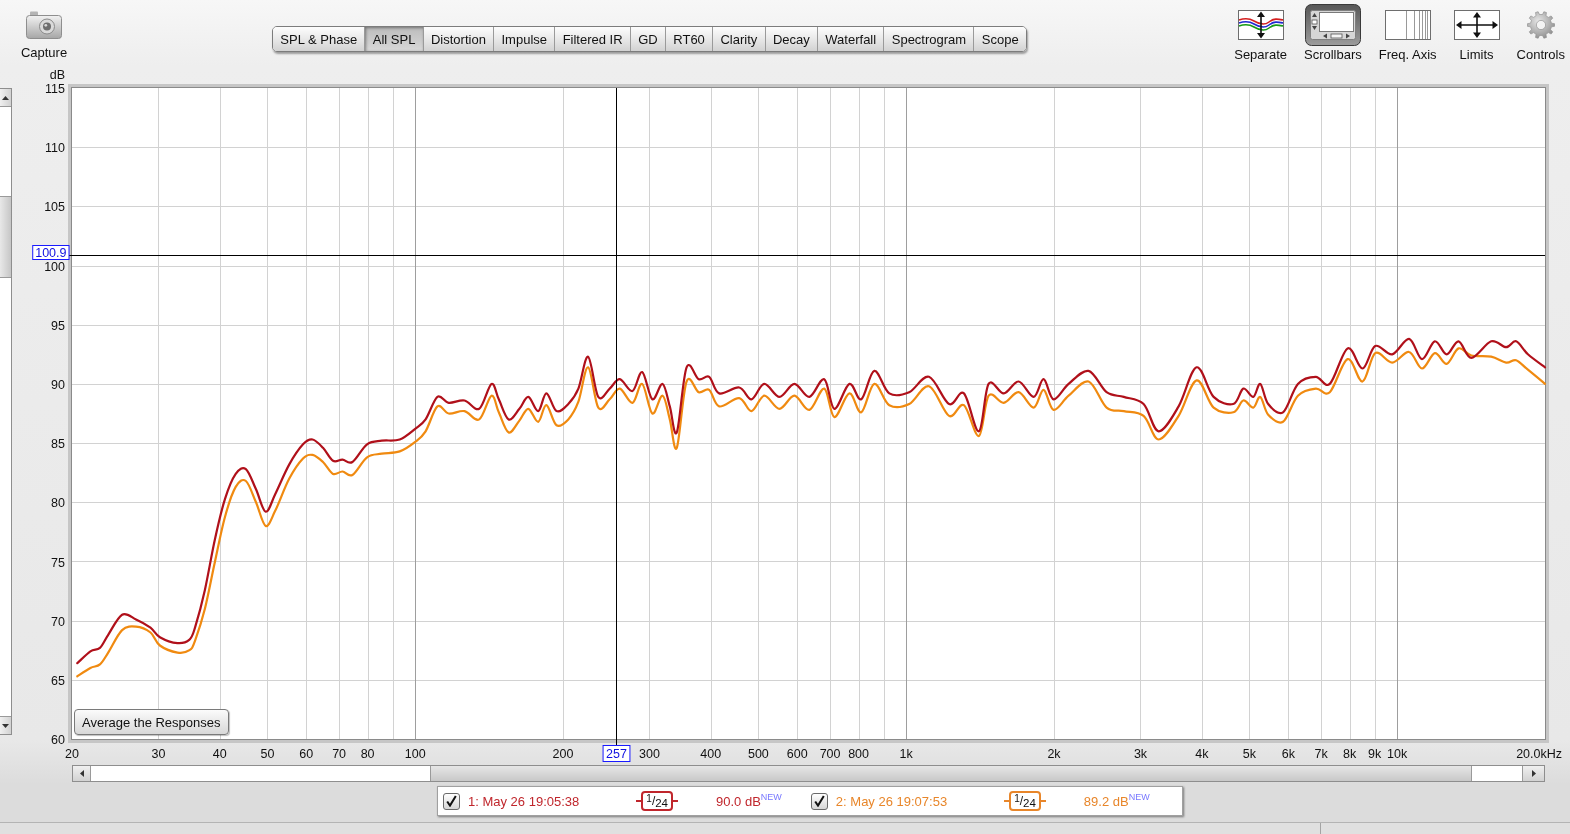 The height and width of the screenshot is (834, 1570). What do you see at coordinates (1260, 32) in the screenshot?
I see `separate-button: Separate` at bounding box center [1260, 32].